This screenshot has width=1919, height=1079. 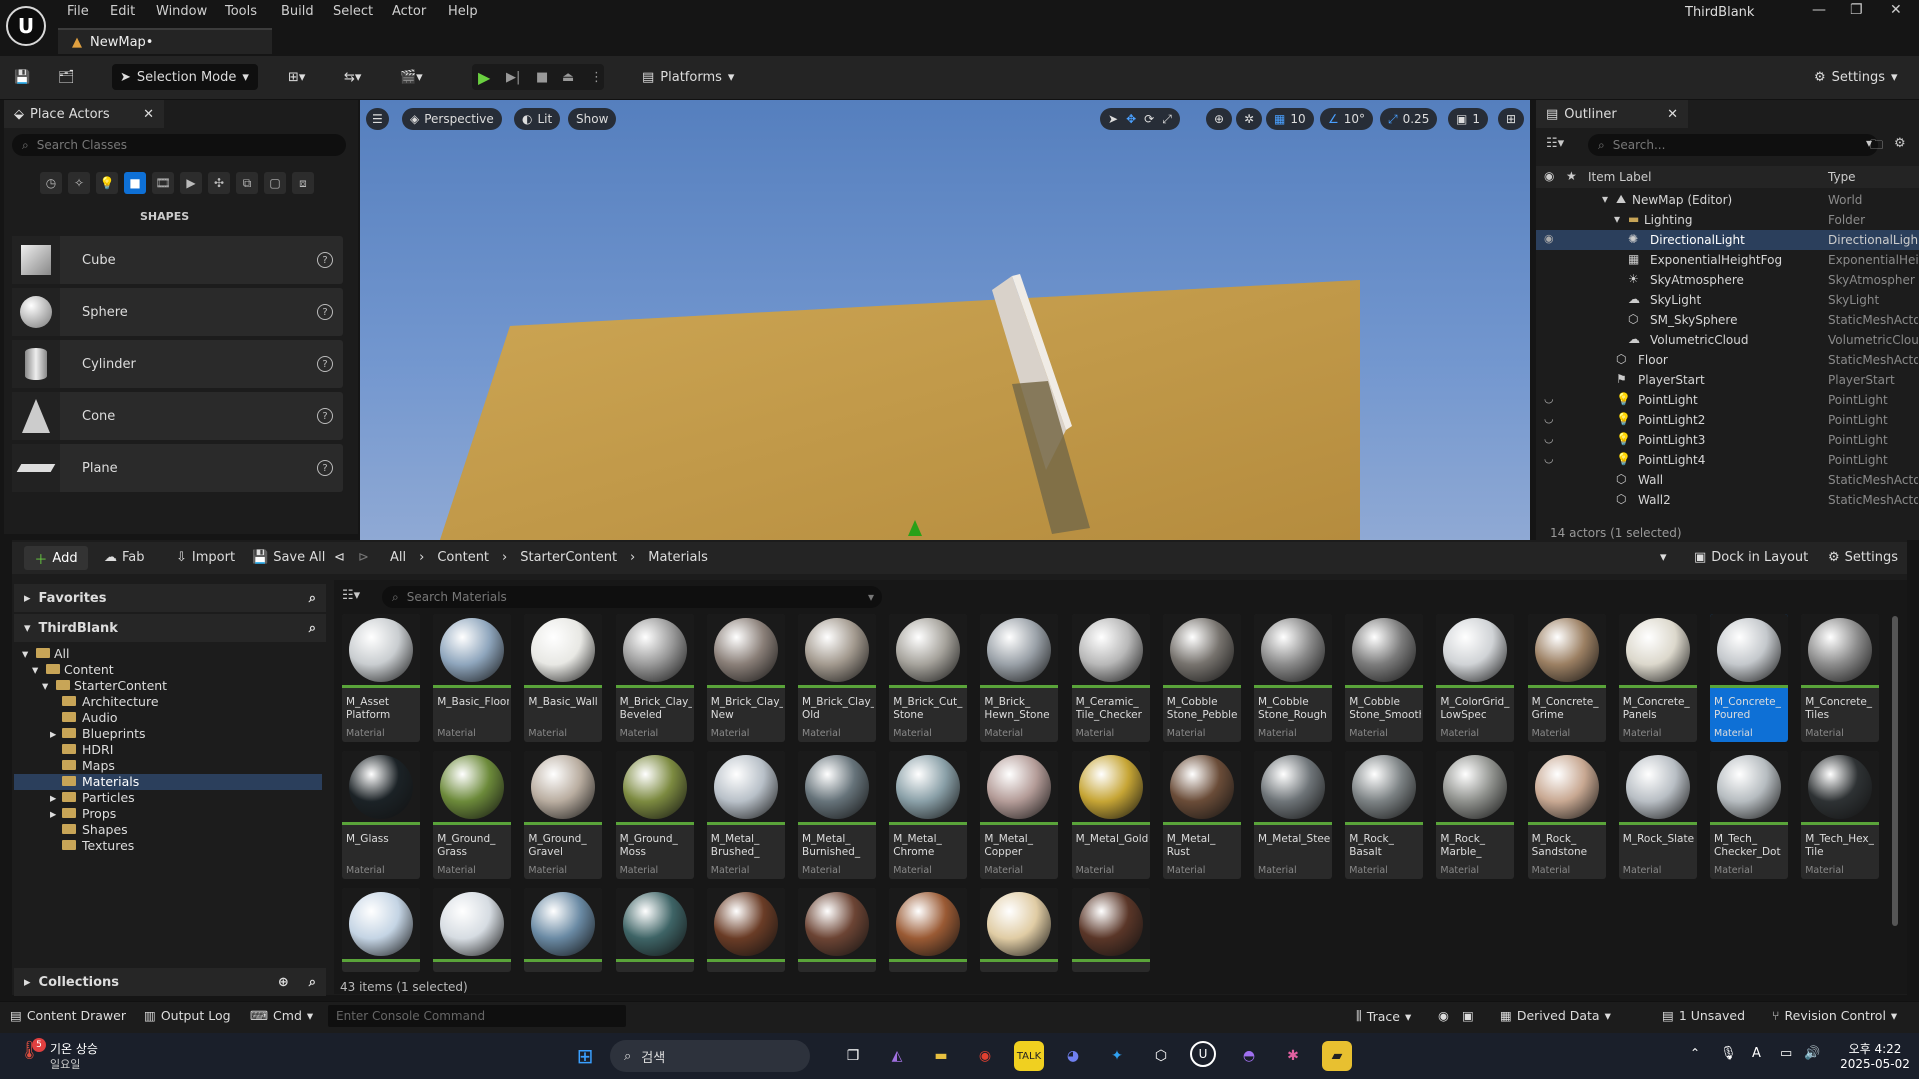 I want to click on save-all-button: 💾 Save All, so click(x=288, y=557).